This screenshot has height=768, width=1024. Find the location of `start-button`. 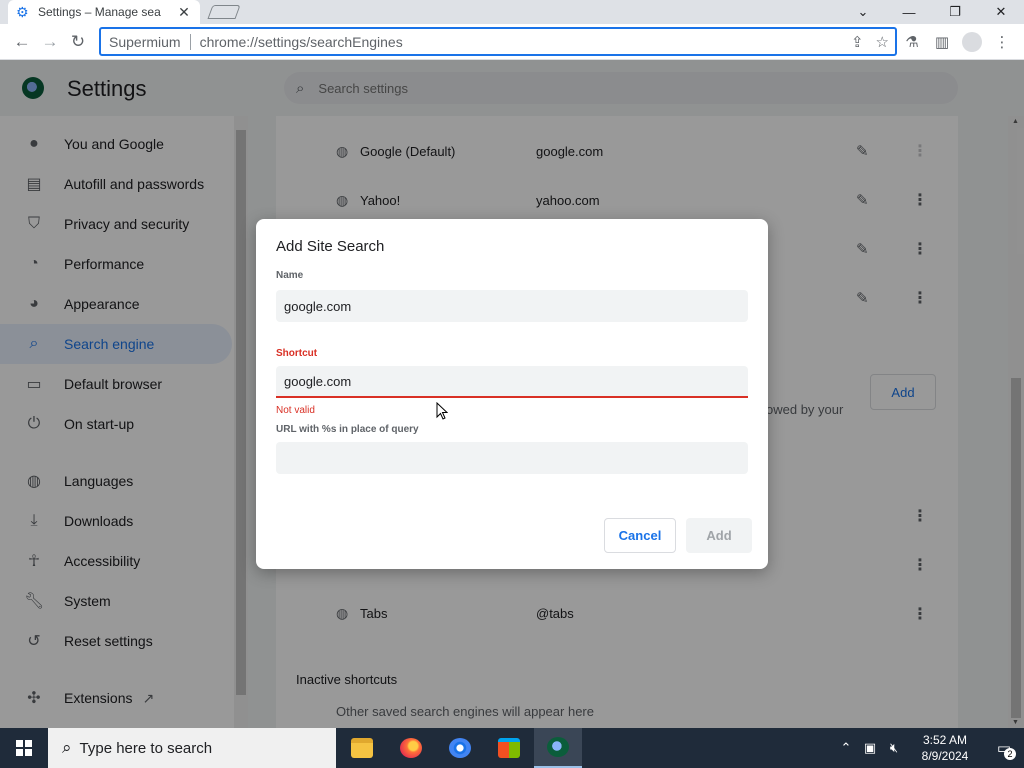

start-button is located at coordinates (24, 748).